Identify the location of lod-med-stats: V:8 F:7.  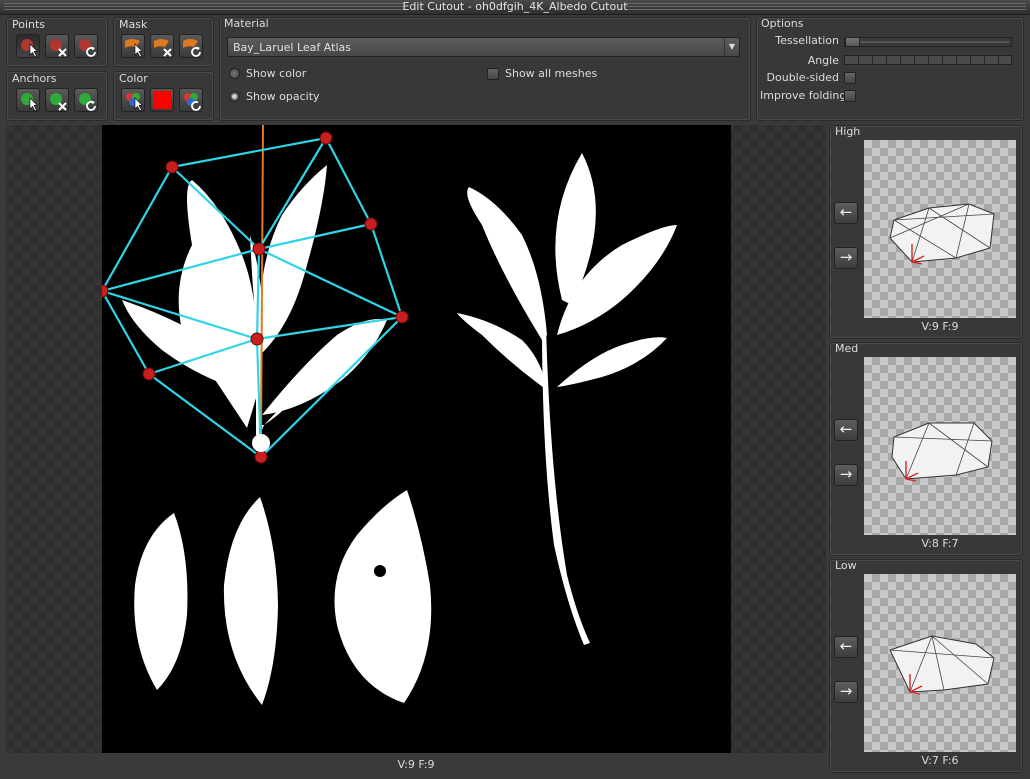
(940, 543).